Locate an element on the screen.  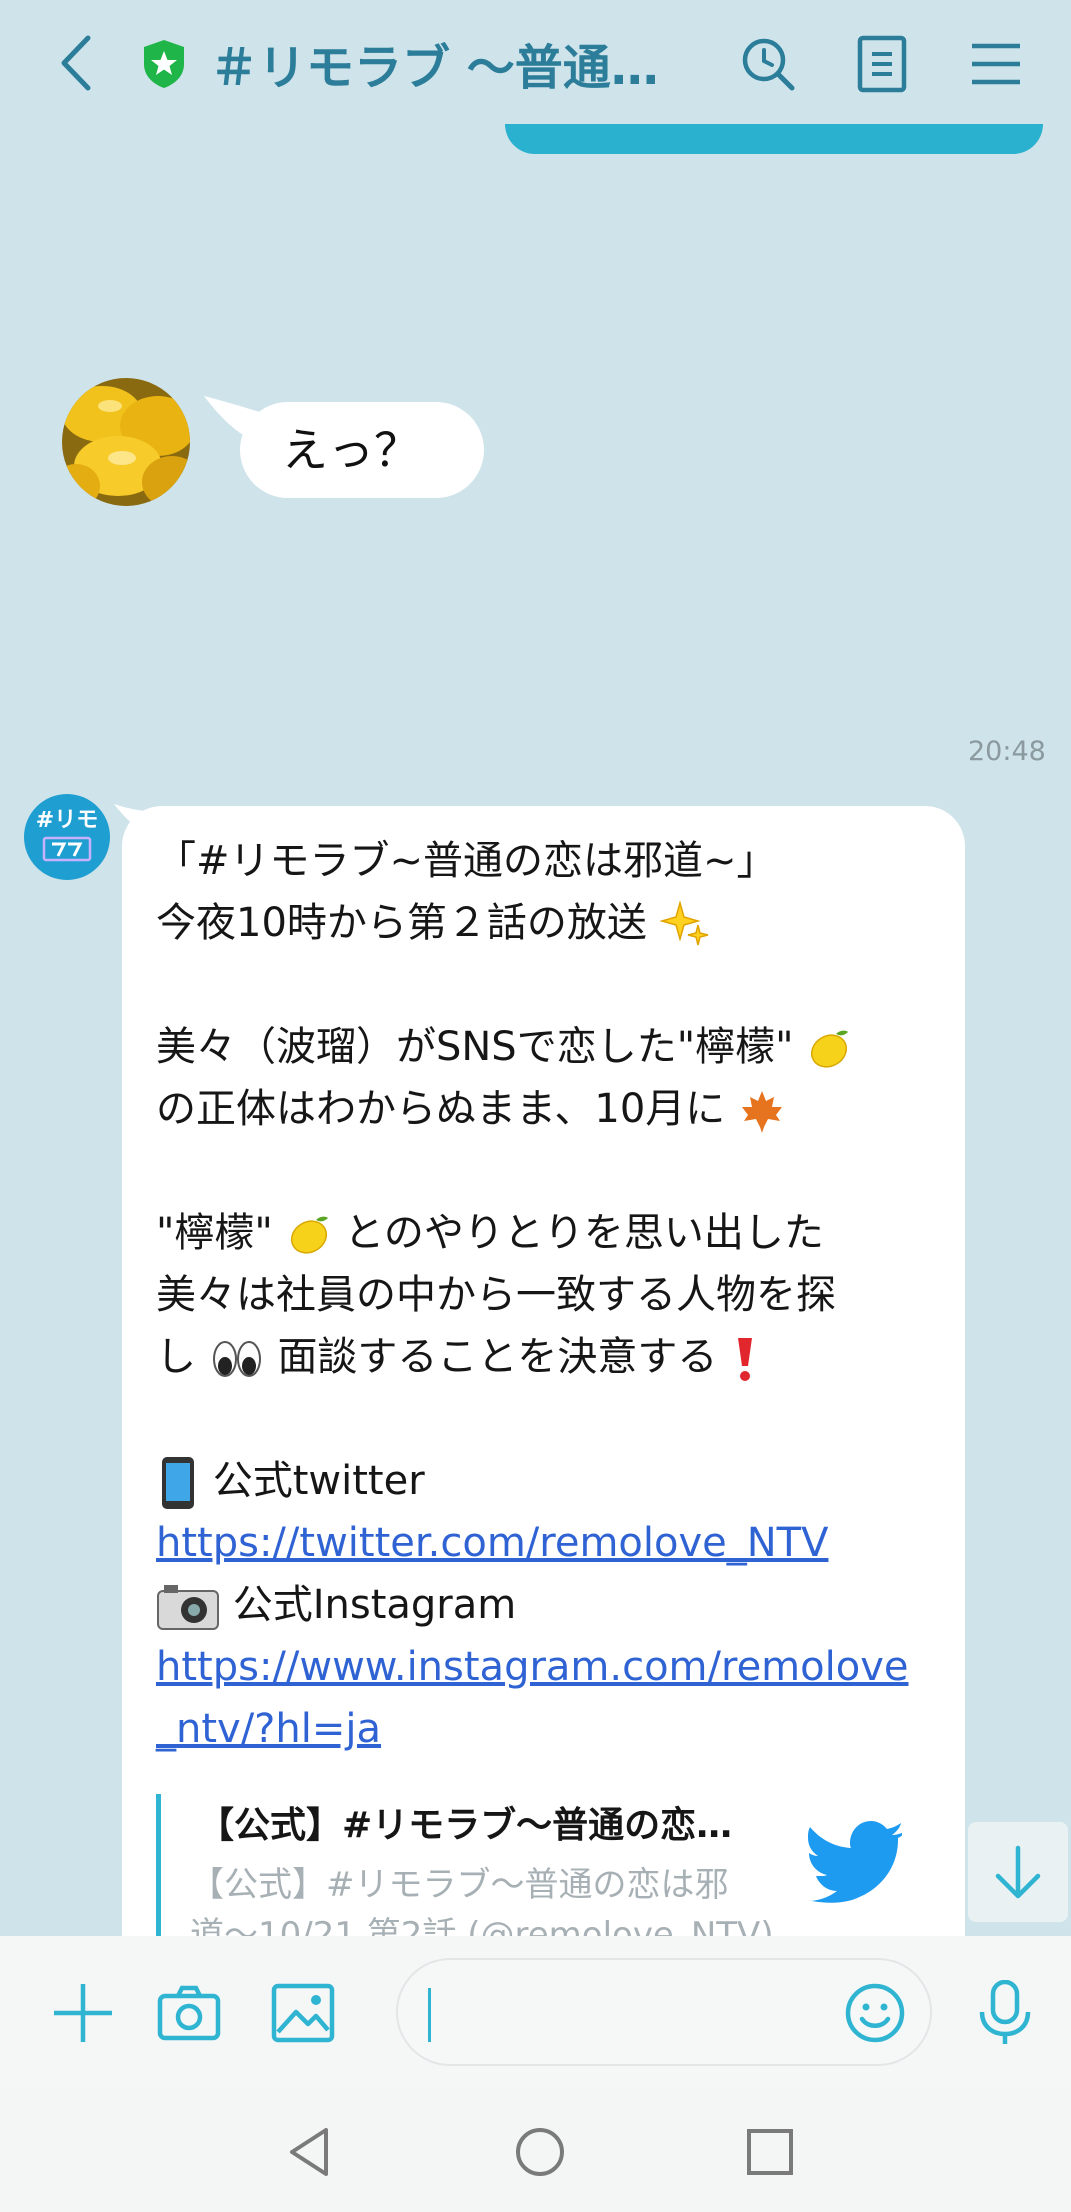
avatar-logo-mark is located at coordinates (67, 849).